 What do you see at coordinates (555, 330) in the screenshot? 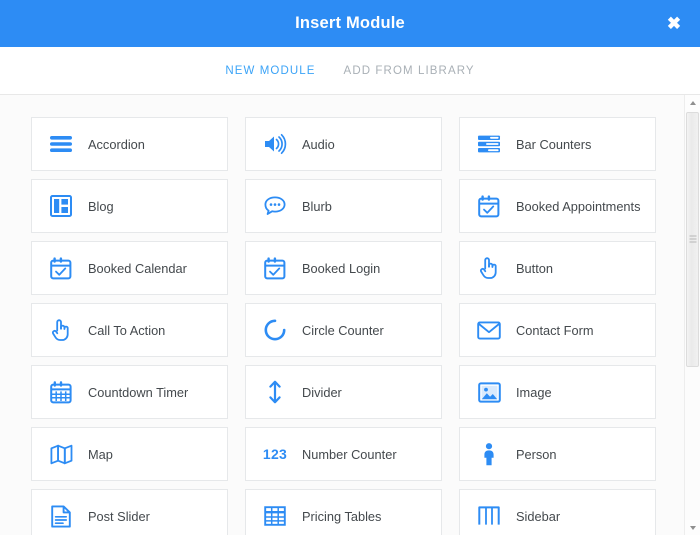
I see `module-label: Contact Form` at bounding box center [555, 330].